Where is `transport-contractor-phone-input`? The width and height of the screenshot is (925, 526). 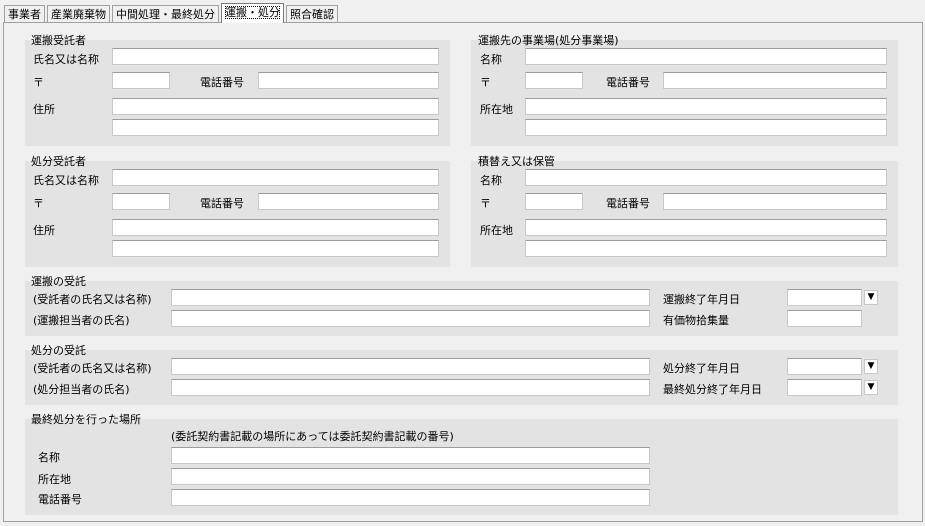 transport-contractor-phone-input is located at coordinates (348, 80).